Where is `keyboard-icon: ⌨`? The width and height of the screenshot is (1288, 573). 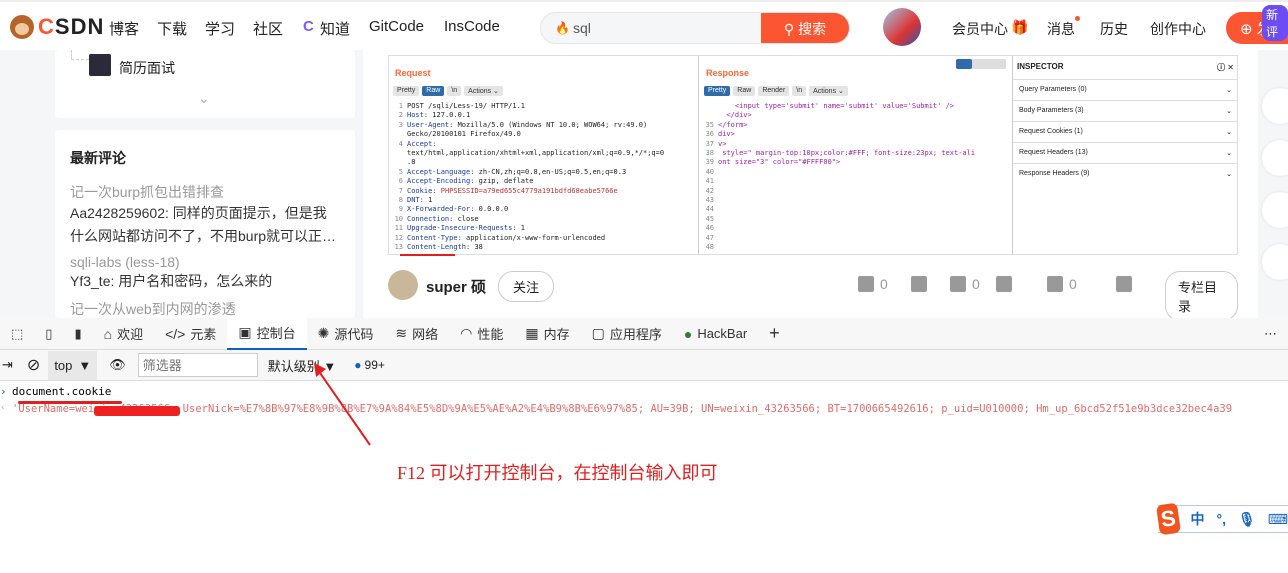
keyboard-icon: ⌨ is located at coordinates (1278, 519).